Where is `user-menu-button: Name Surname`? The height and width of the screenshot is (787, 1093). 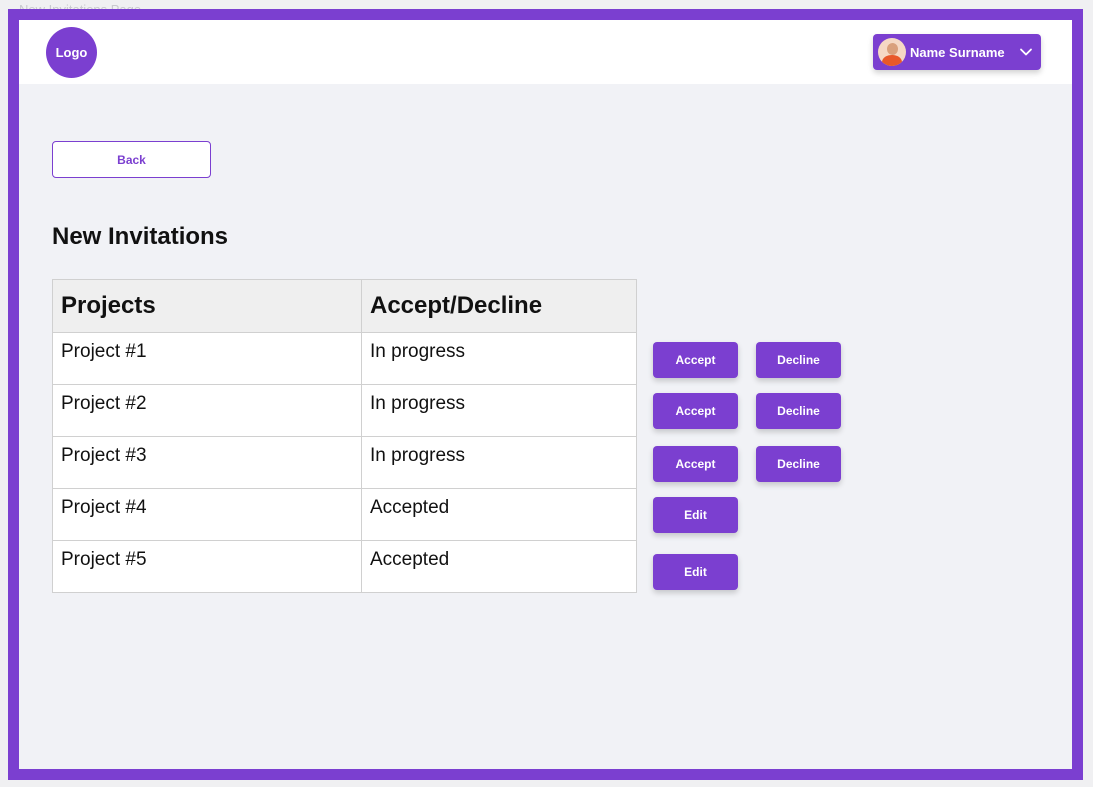 user-menu-button: Name Surname is located at coordinates (957, 52).